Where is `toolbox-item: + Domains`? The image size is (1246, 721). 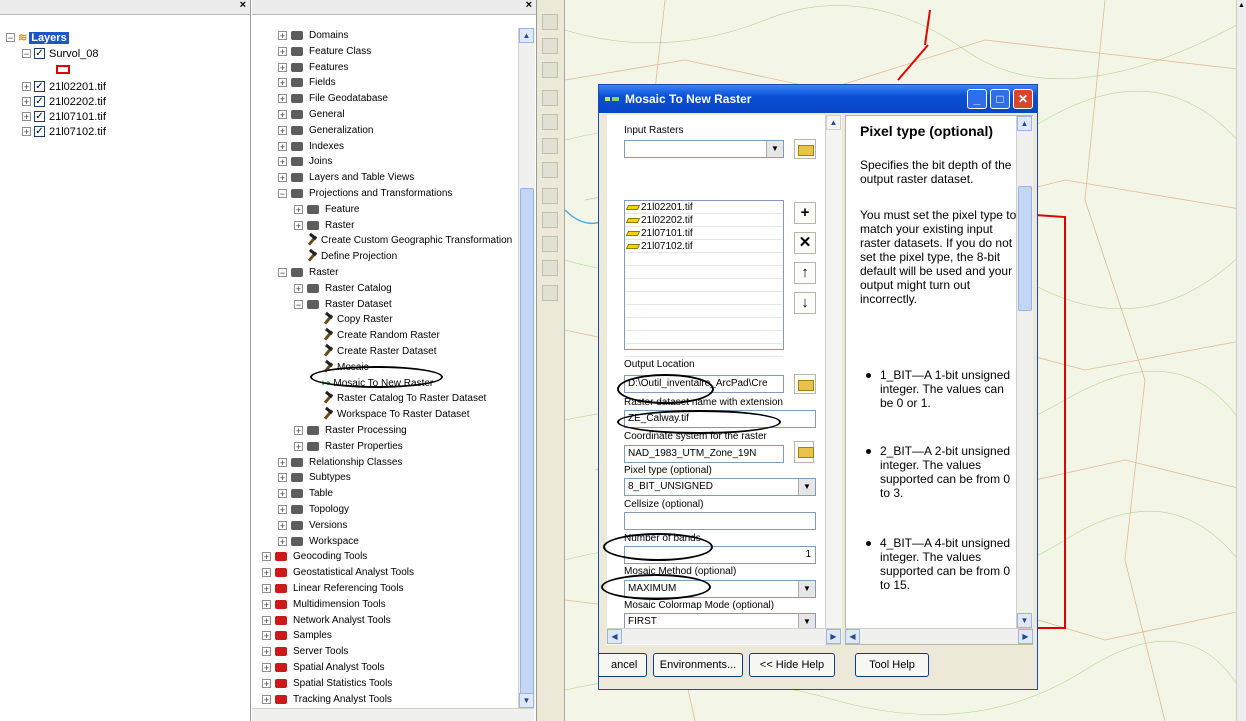 toolbox-item: + Domains is located at coordinates (313, 35).